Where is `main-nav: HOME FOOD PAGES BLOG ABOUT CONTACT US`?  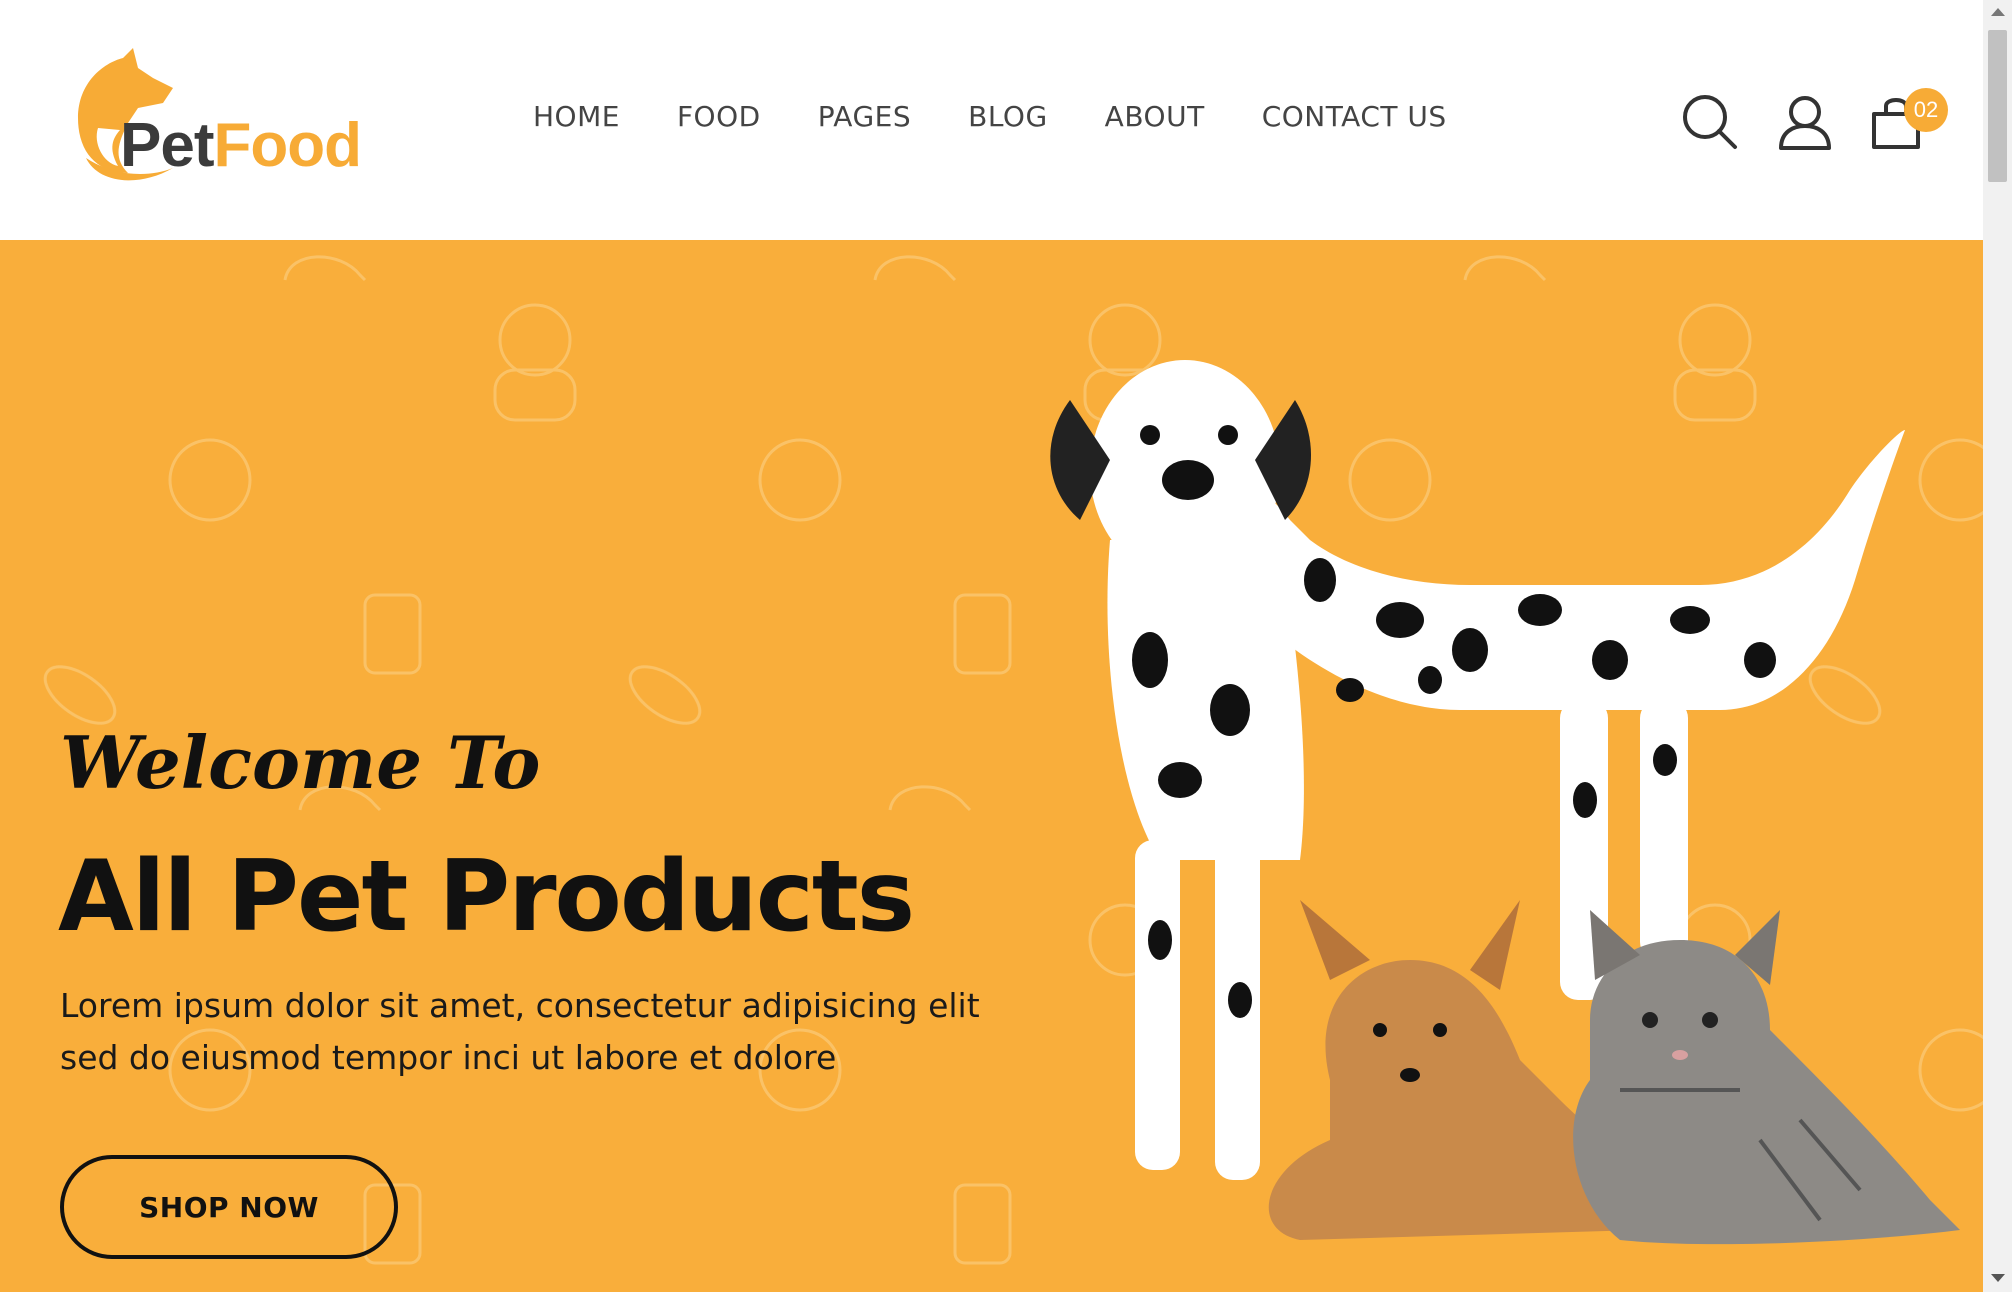 main-nav: HOME FOOD PAGES BLOG ABOUT CONTACT US is located at coordinates (1018, 116).